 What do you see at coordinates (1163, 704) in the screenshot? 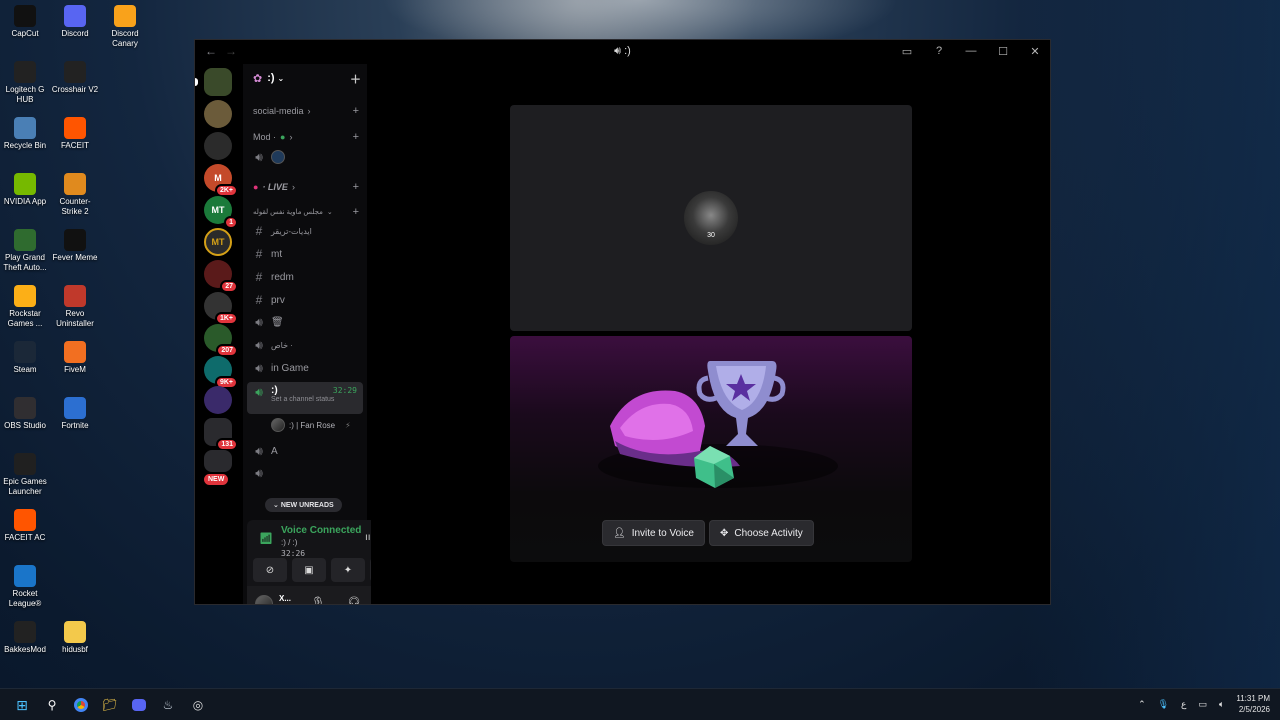
I see `microphone-tray-icon: 🎙︎` at bounding box center [1163, 704].